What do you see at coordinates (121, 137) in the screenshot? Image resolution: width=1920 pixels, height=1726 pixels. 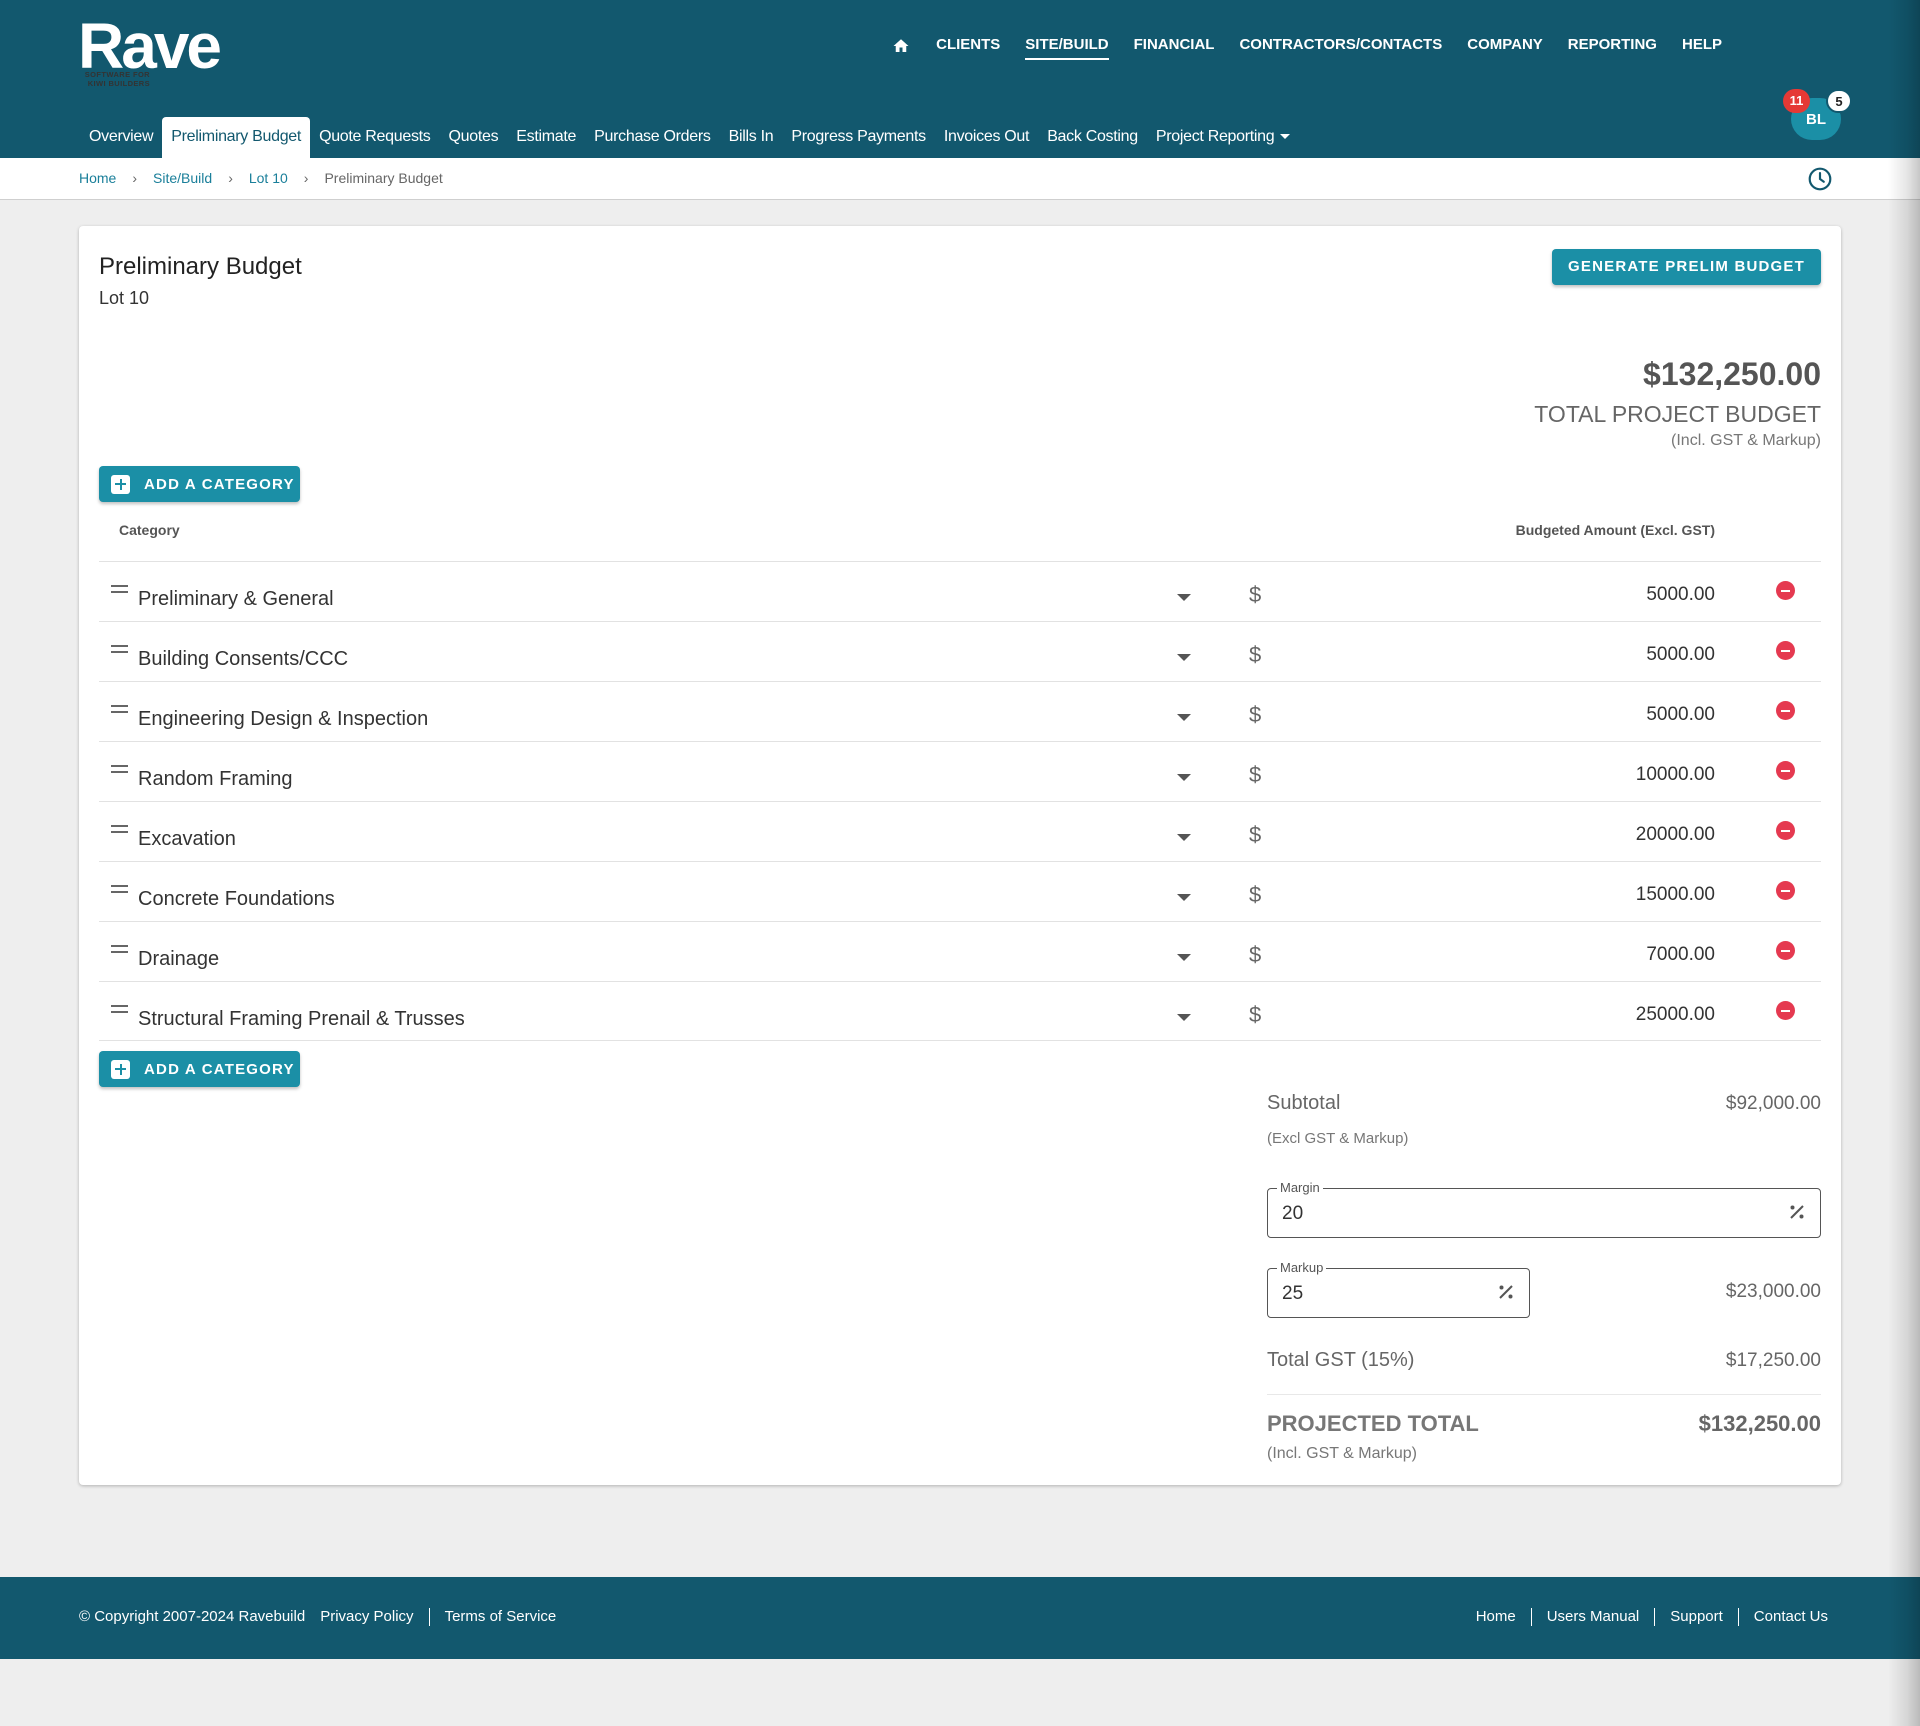 I see `tab-overview: Overview` at bounding box center [121, 137].